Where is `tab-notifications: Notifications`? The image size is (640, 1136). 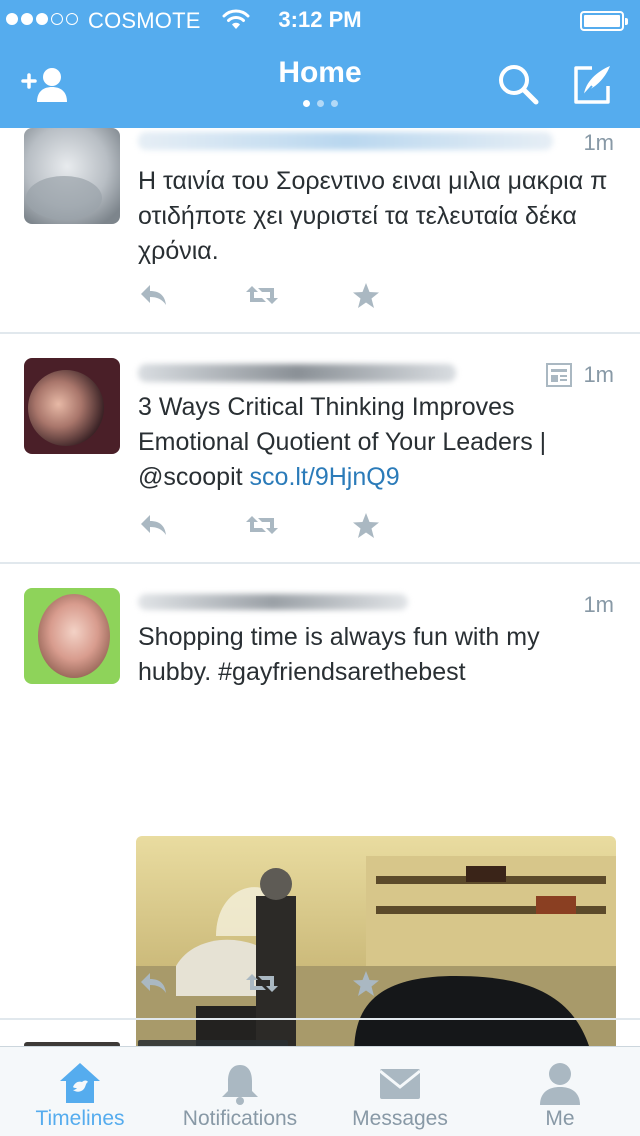
tab-notifications: Notifications is located at coordinates (240, 1091).